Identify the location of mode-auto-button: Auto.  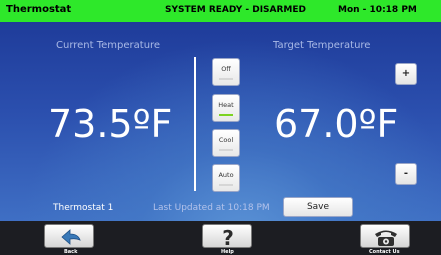
(226, 178).